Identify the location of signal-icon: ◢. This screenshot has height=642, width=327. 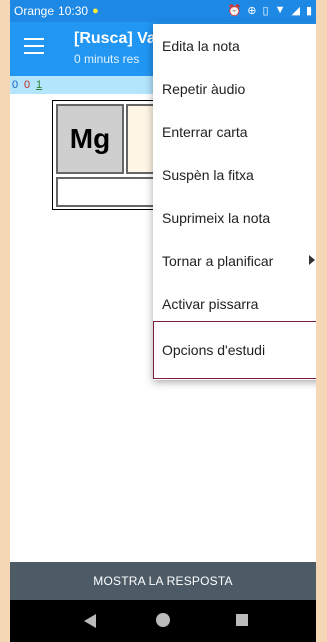
(295, 11).